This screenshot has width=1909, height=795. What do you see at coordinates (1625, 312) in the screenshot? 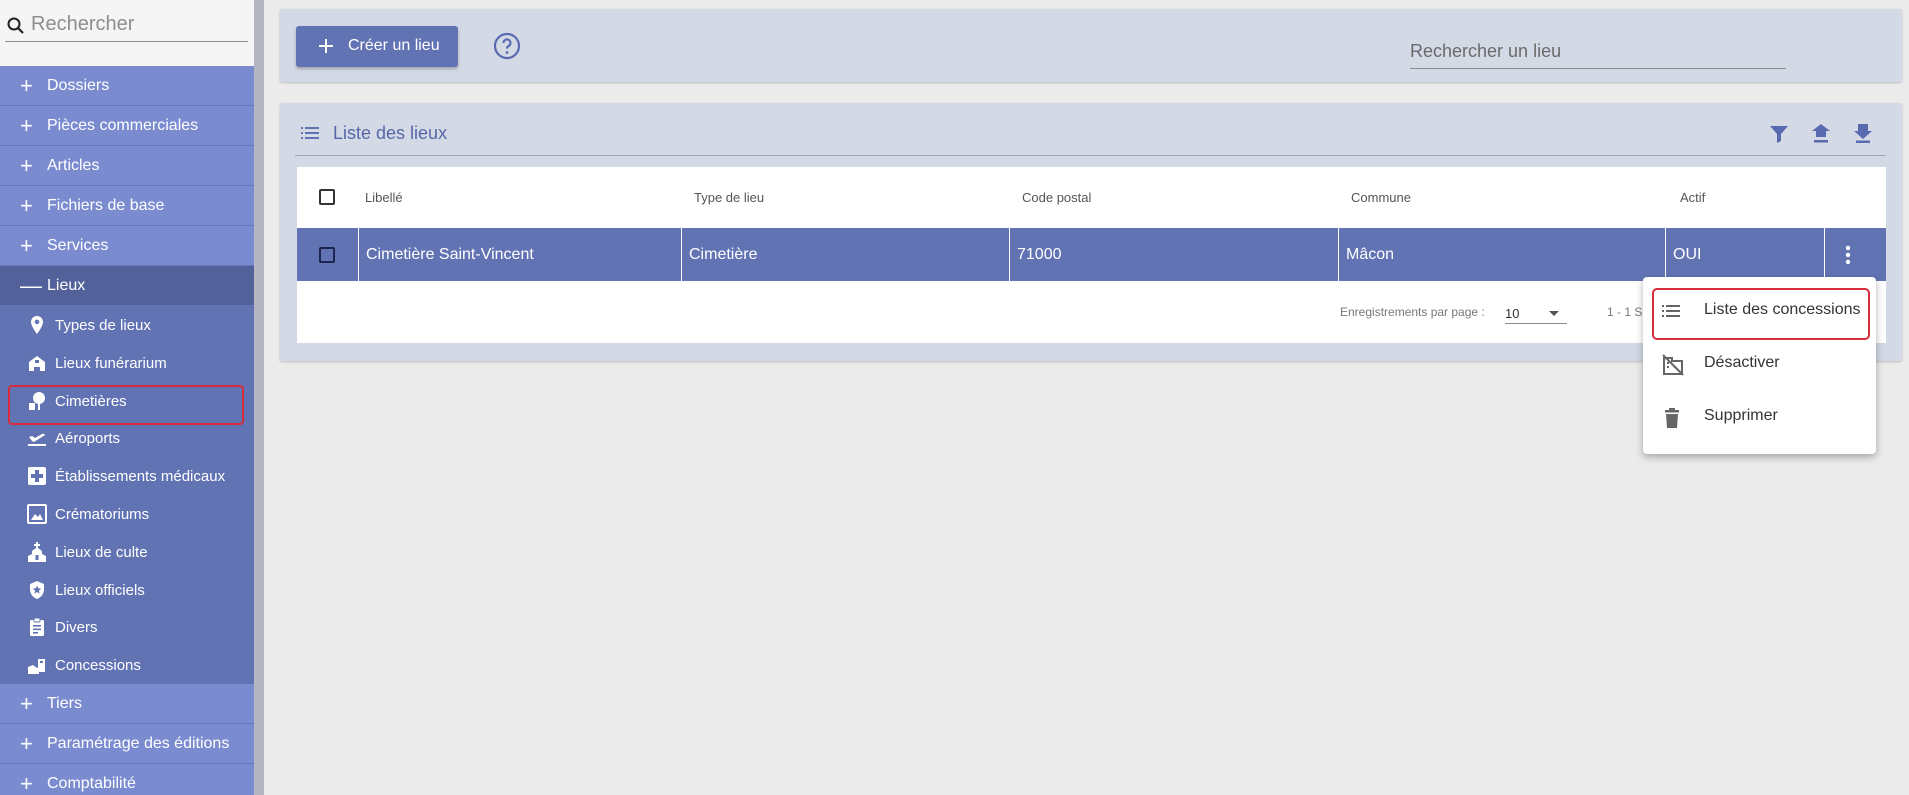
I see `pagination-range: 1 - 1 S` at bounding box center [1625, 312].